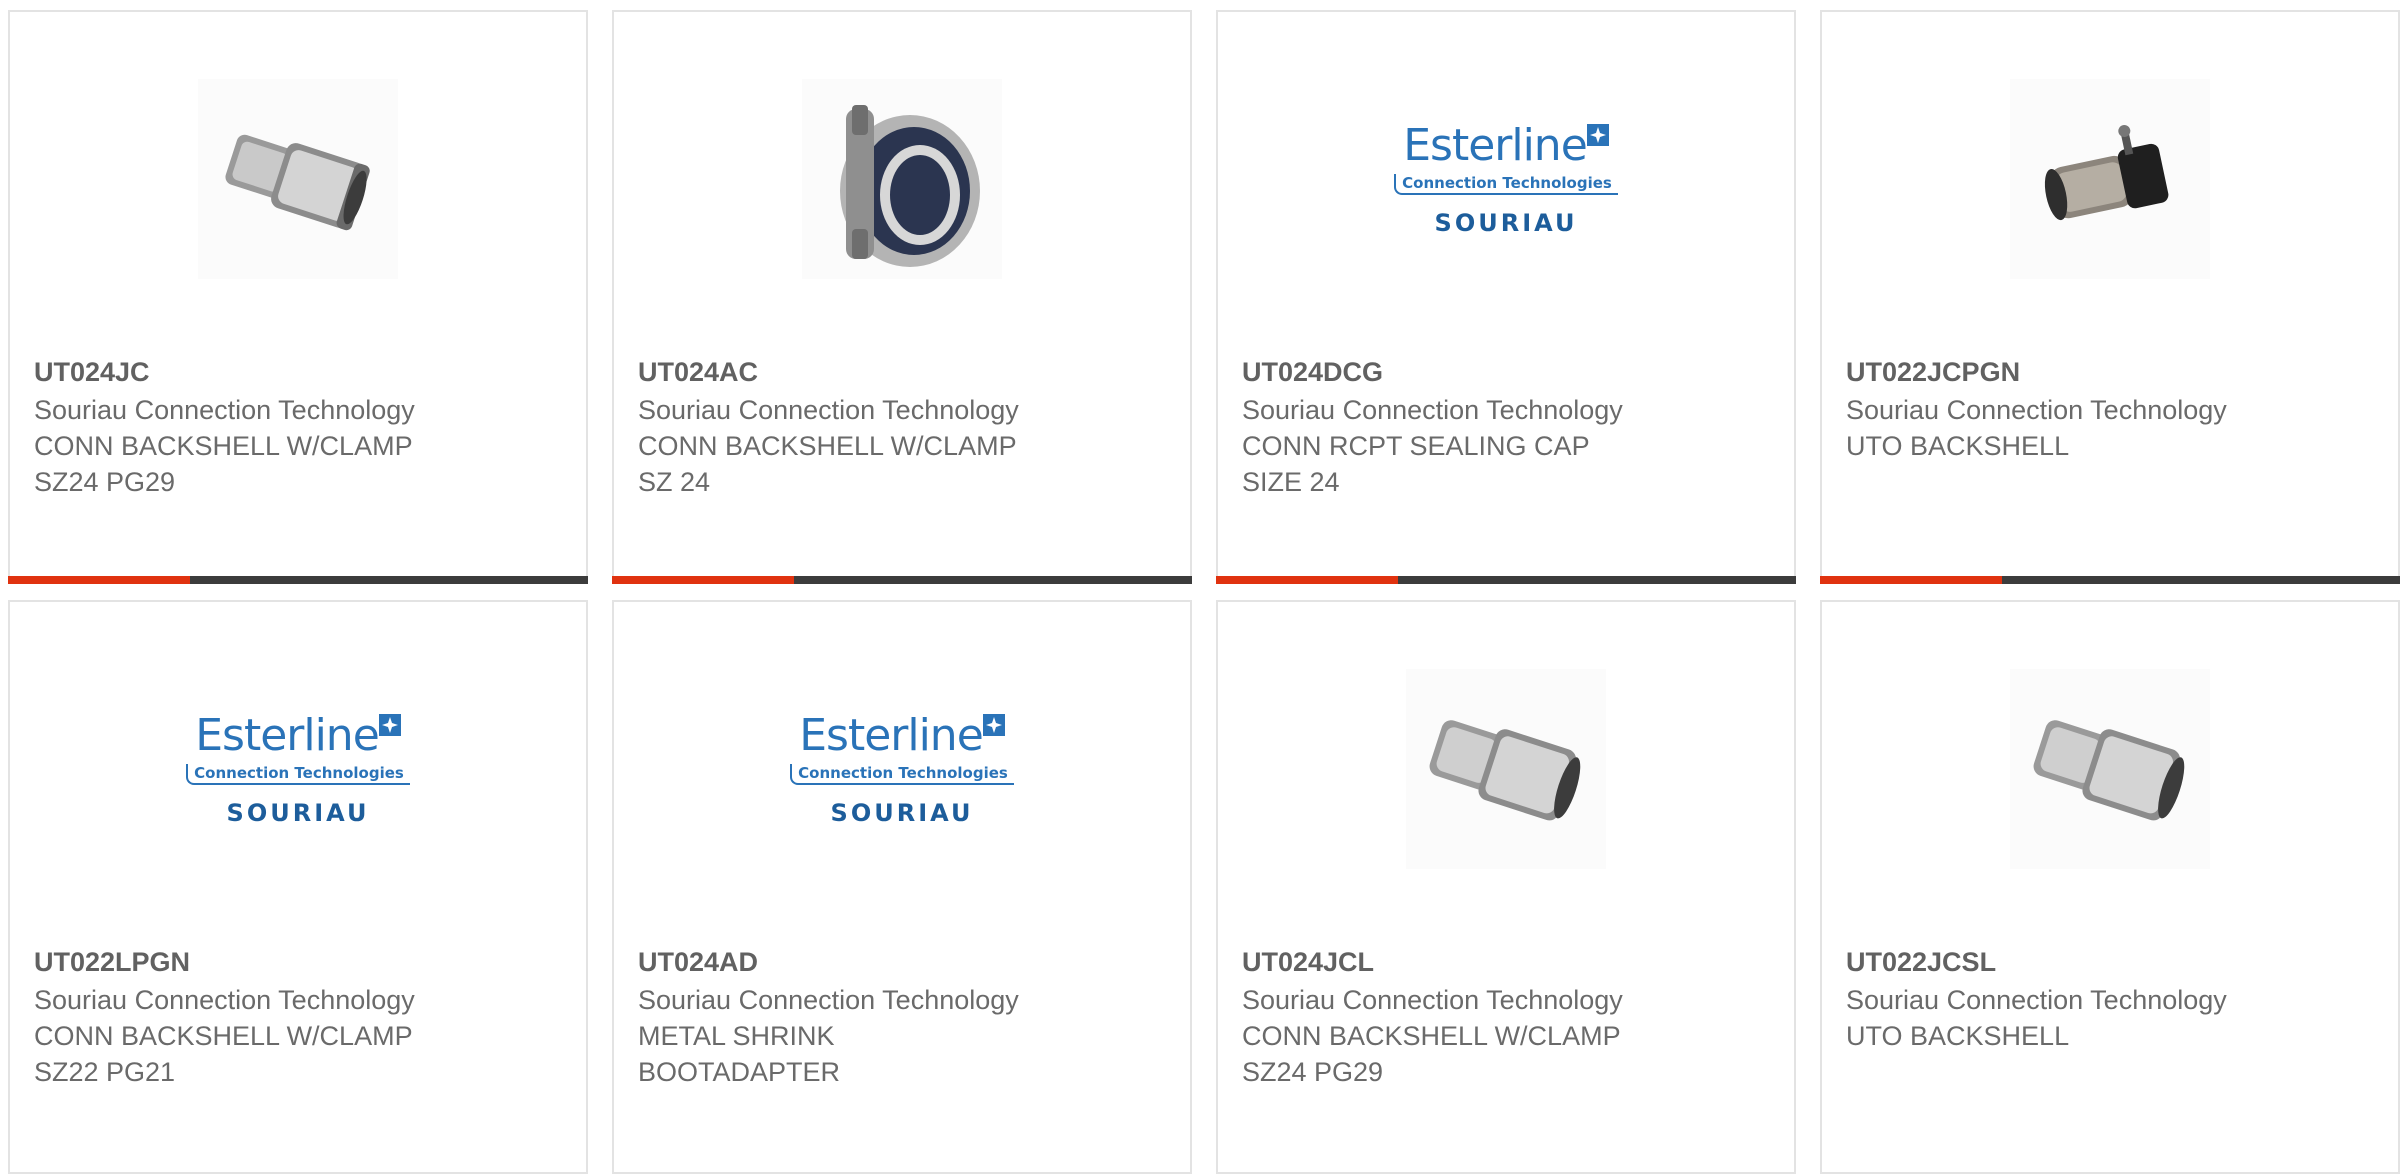 The width and height of the screenshot is (2400, 1174). Describe the element at coordinates (2110, 372) in the screenshot. I see `part-number-link: UT022JCPGN` at that location.